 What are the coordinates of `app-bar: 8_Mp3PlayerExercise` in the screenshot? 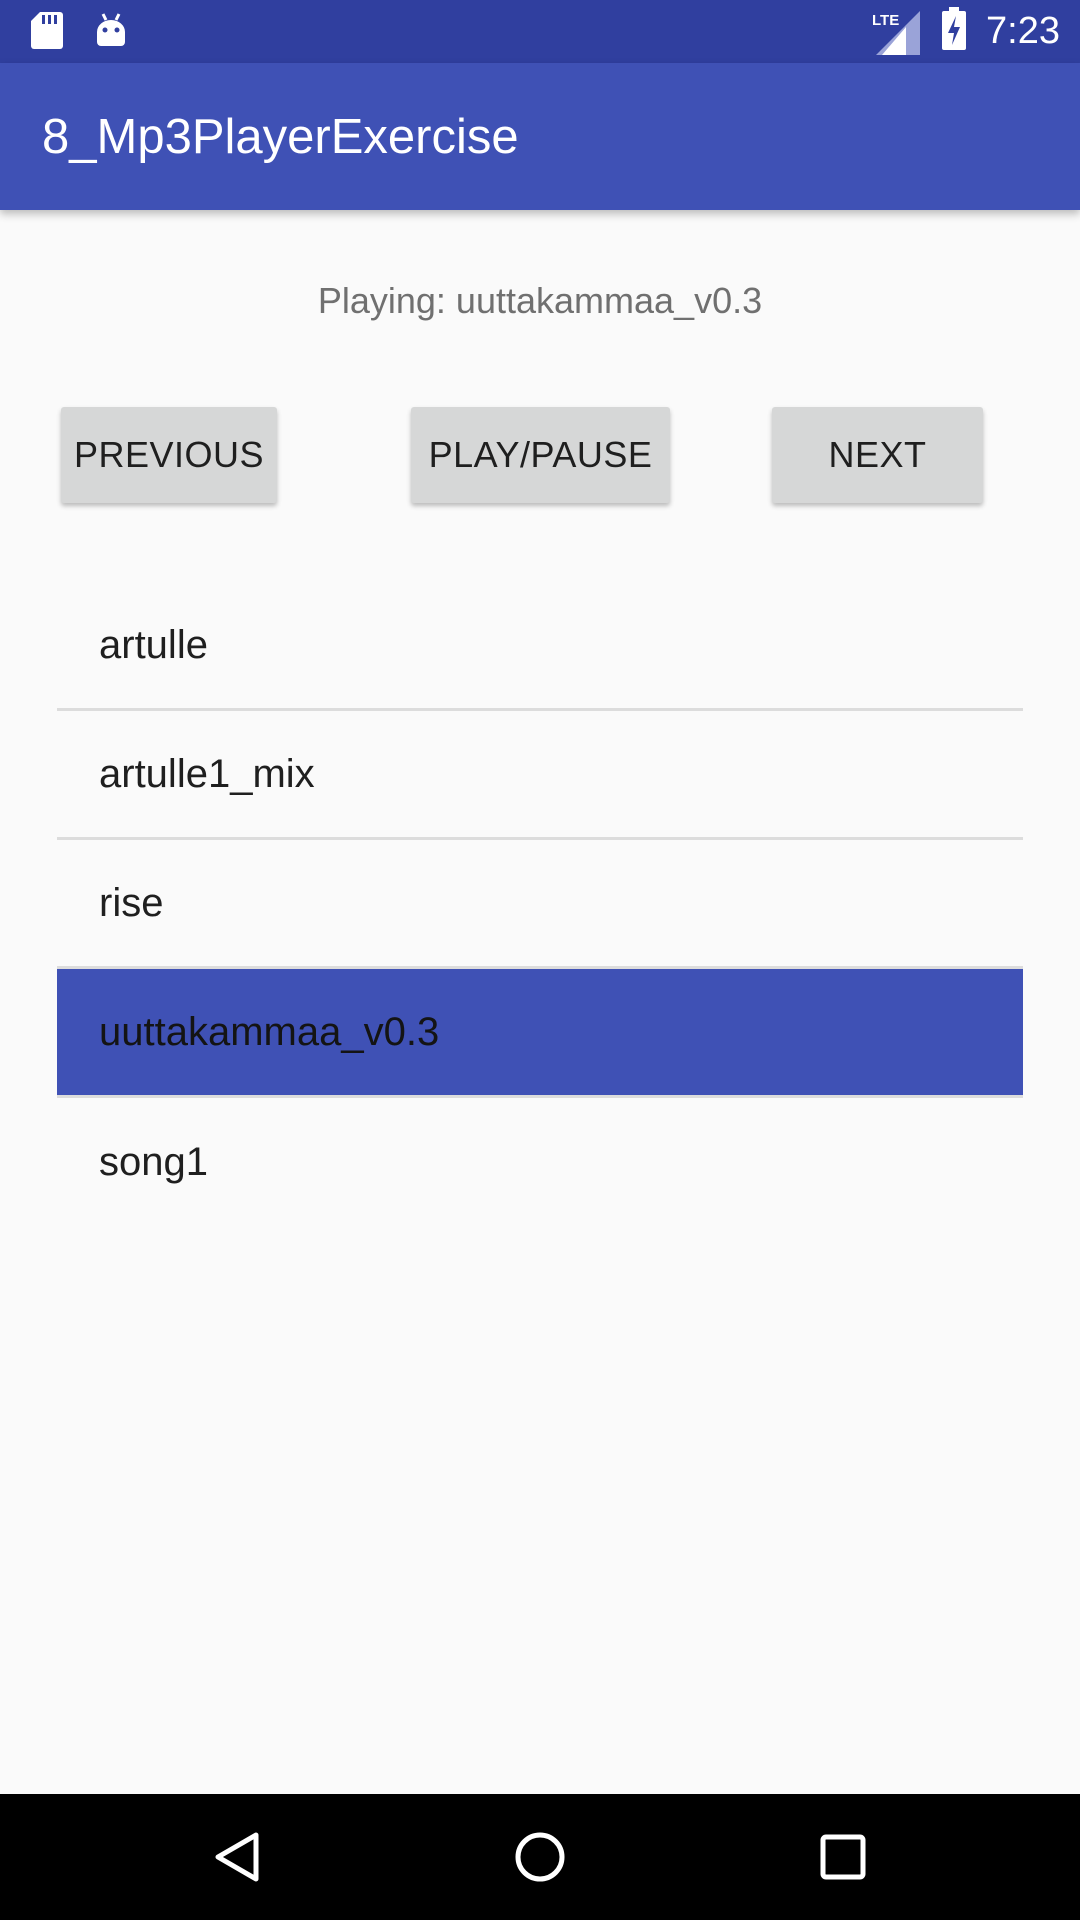 It's located at (540, 136).